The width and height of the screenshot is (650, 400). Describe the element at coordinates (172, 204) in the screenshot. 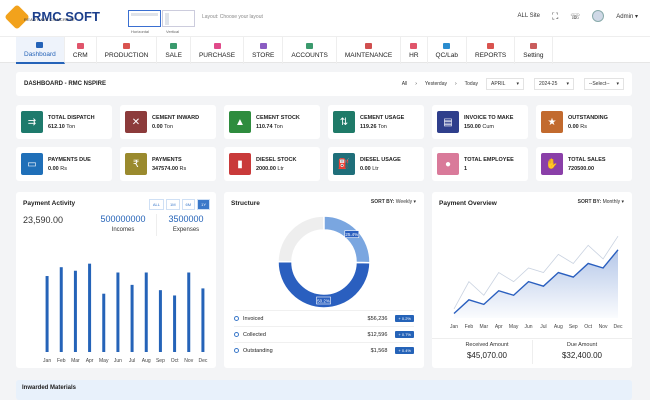

I see `range-1m-button: 1M` at that location.